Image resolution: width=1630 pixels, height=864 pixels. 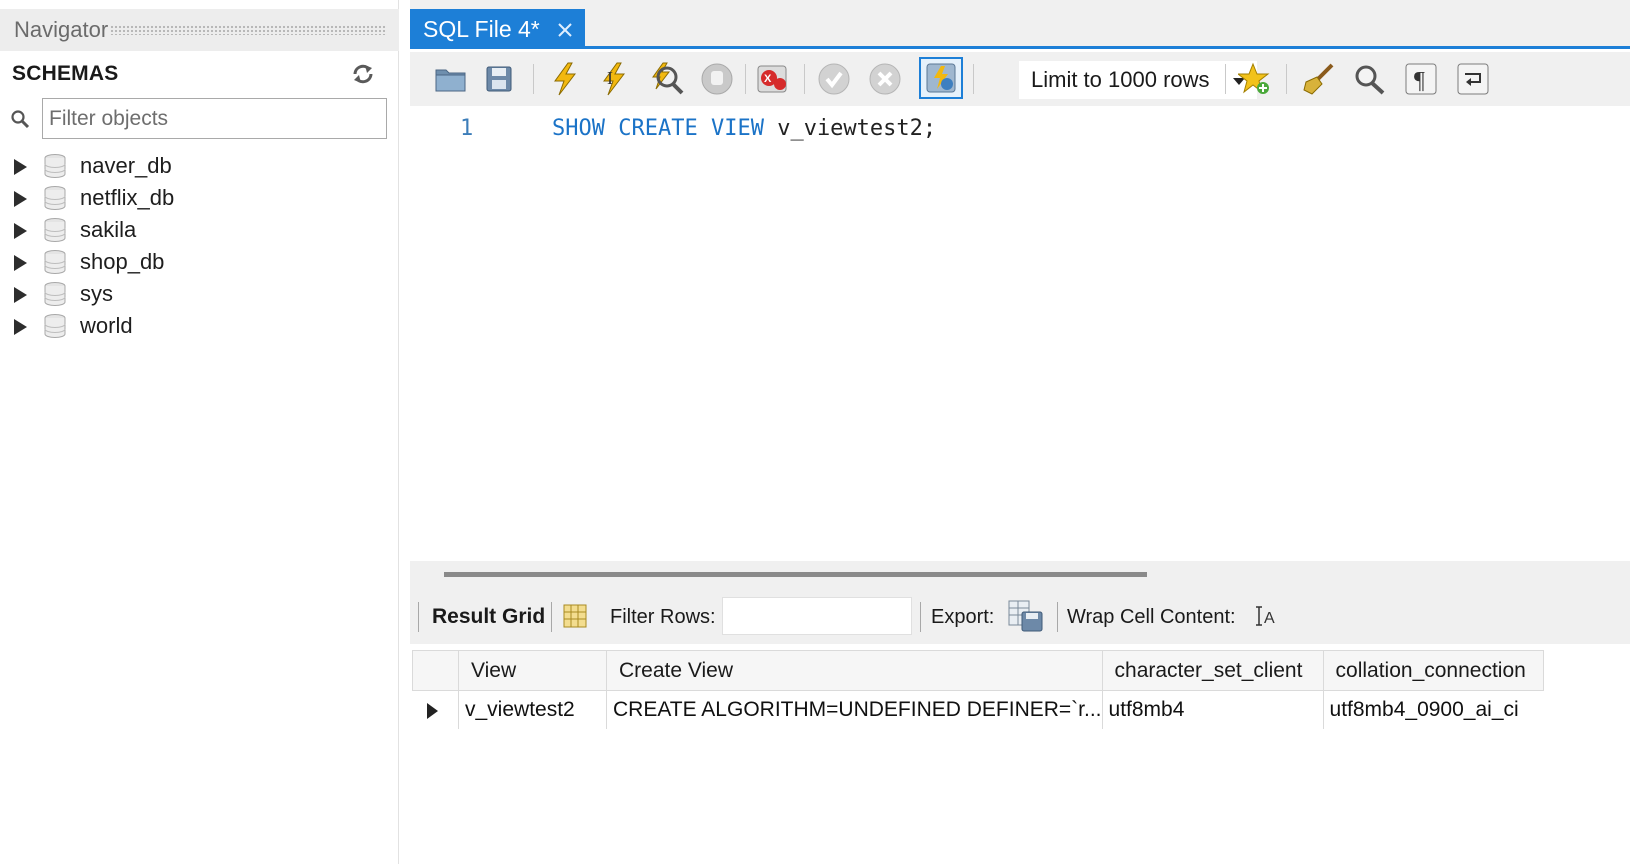 What do you see at coordinates (1433, 670) in the screenshot?
I see `column-header-collation-connection: collation_connection` at bounding box center [1433, 670].